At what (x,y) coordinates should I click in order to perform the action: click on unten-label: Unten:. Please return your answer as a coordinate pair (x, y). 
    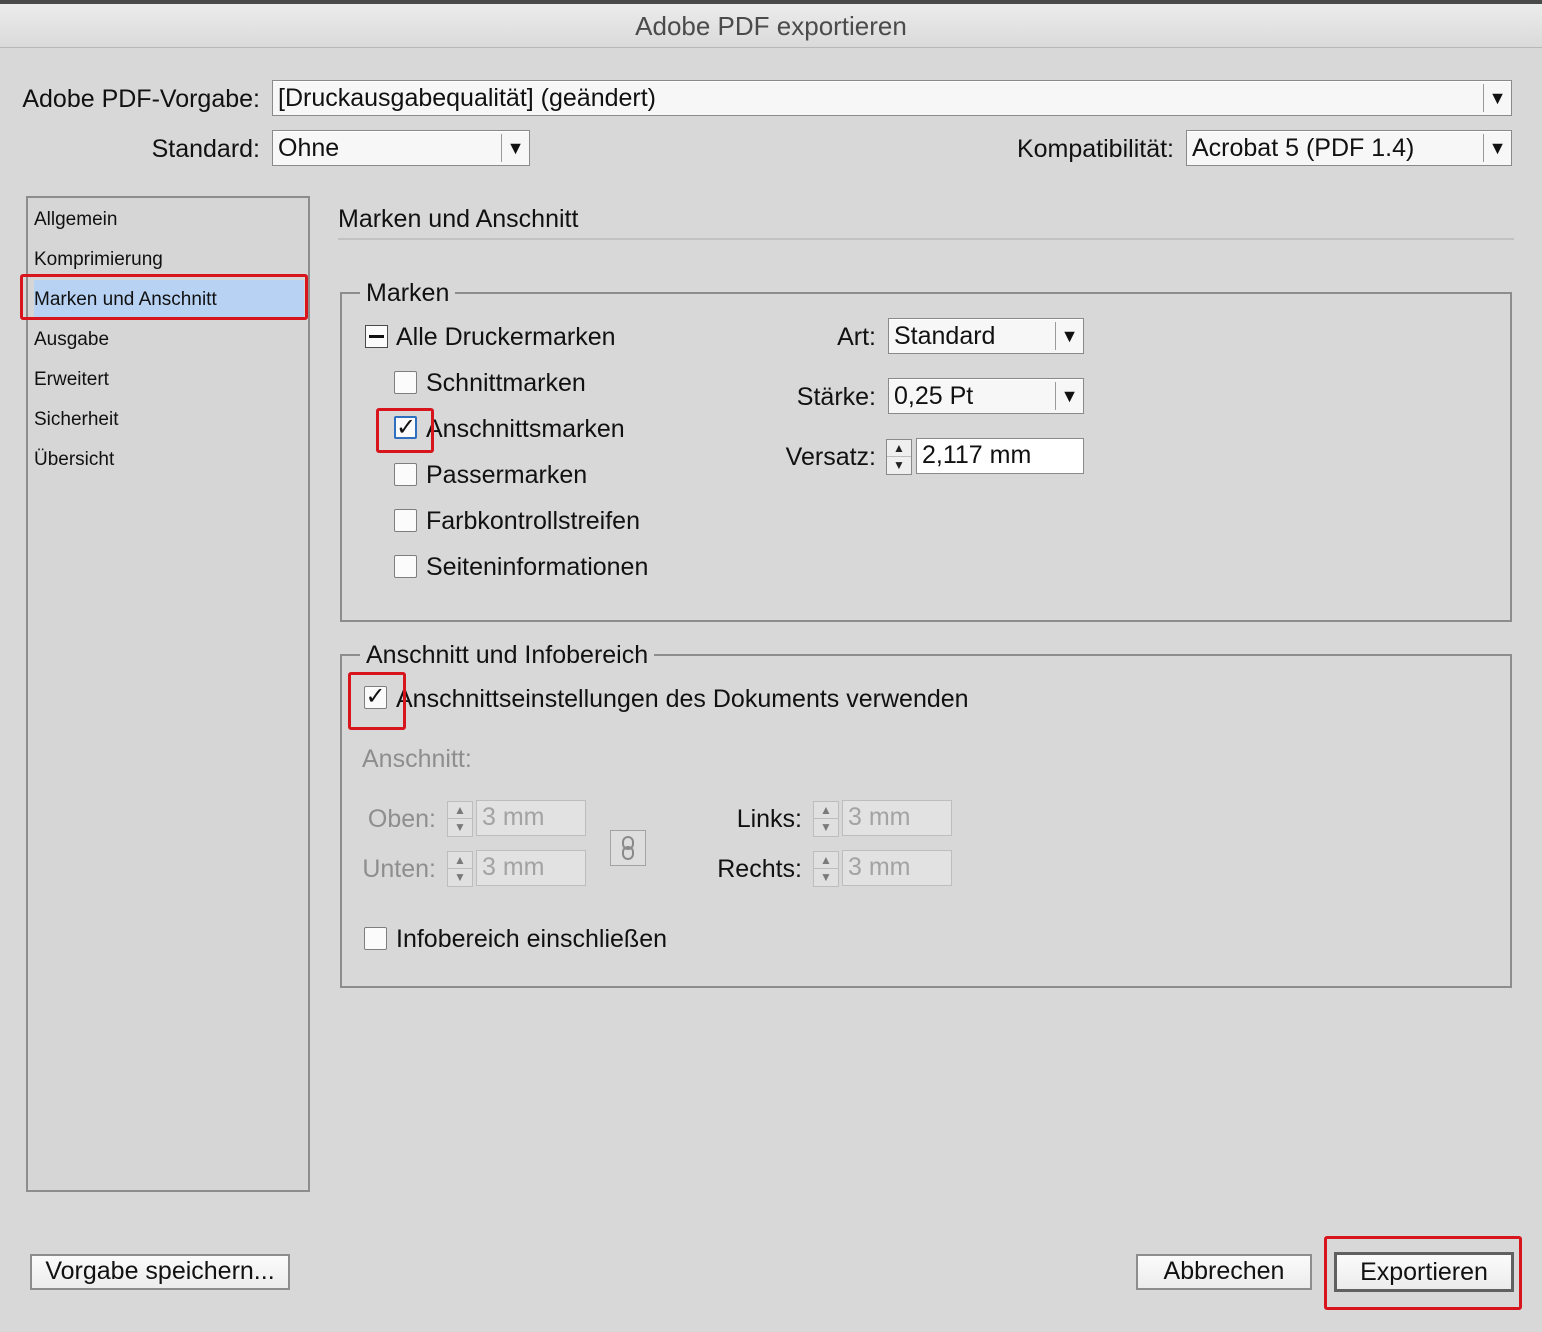
    Looking at the image, I should click on (399, 869).